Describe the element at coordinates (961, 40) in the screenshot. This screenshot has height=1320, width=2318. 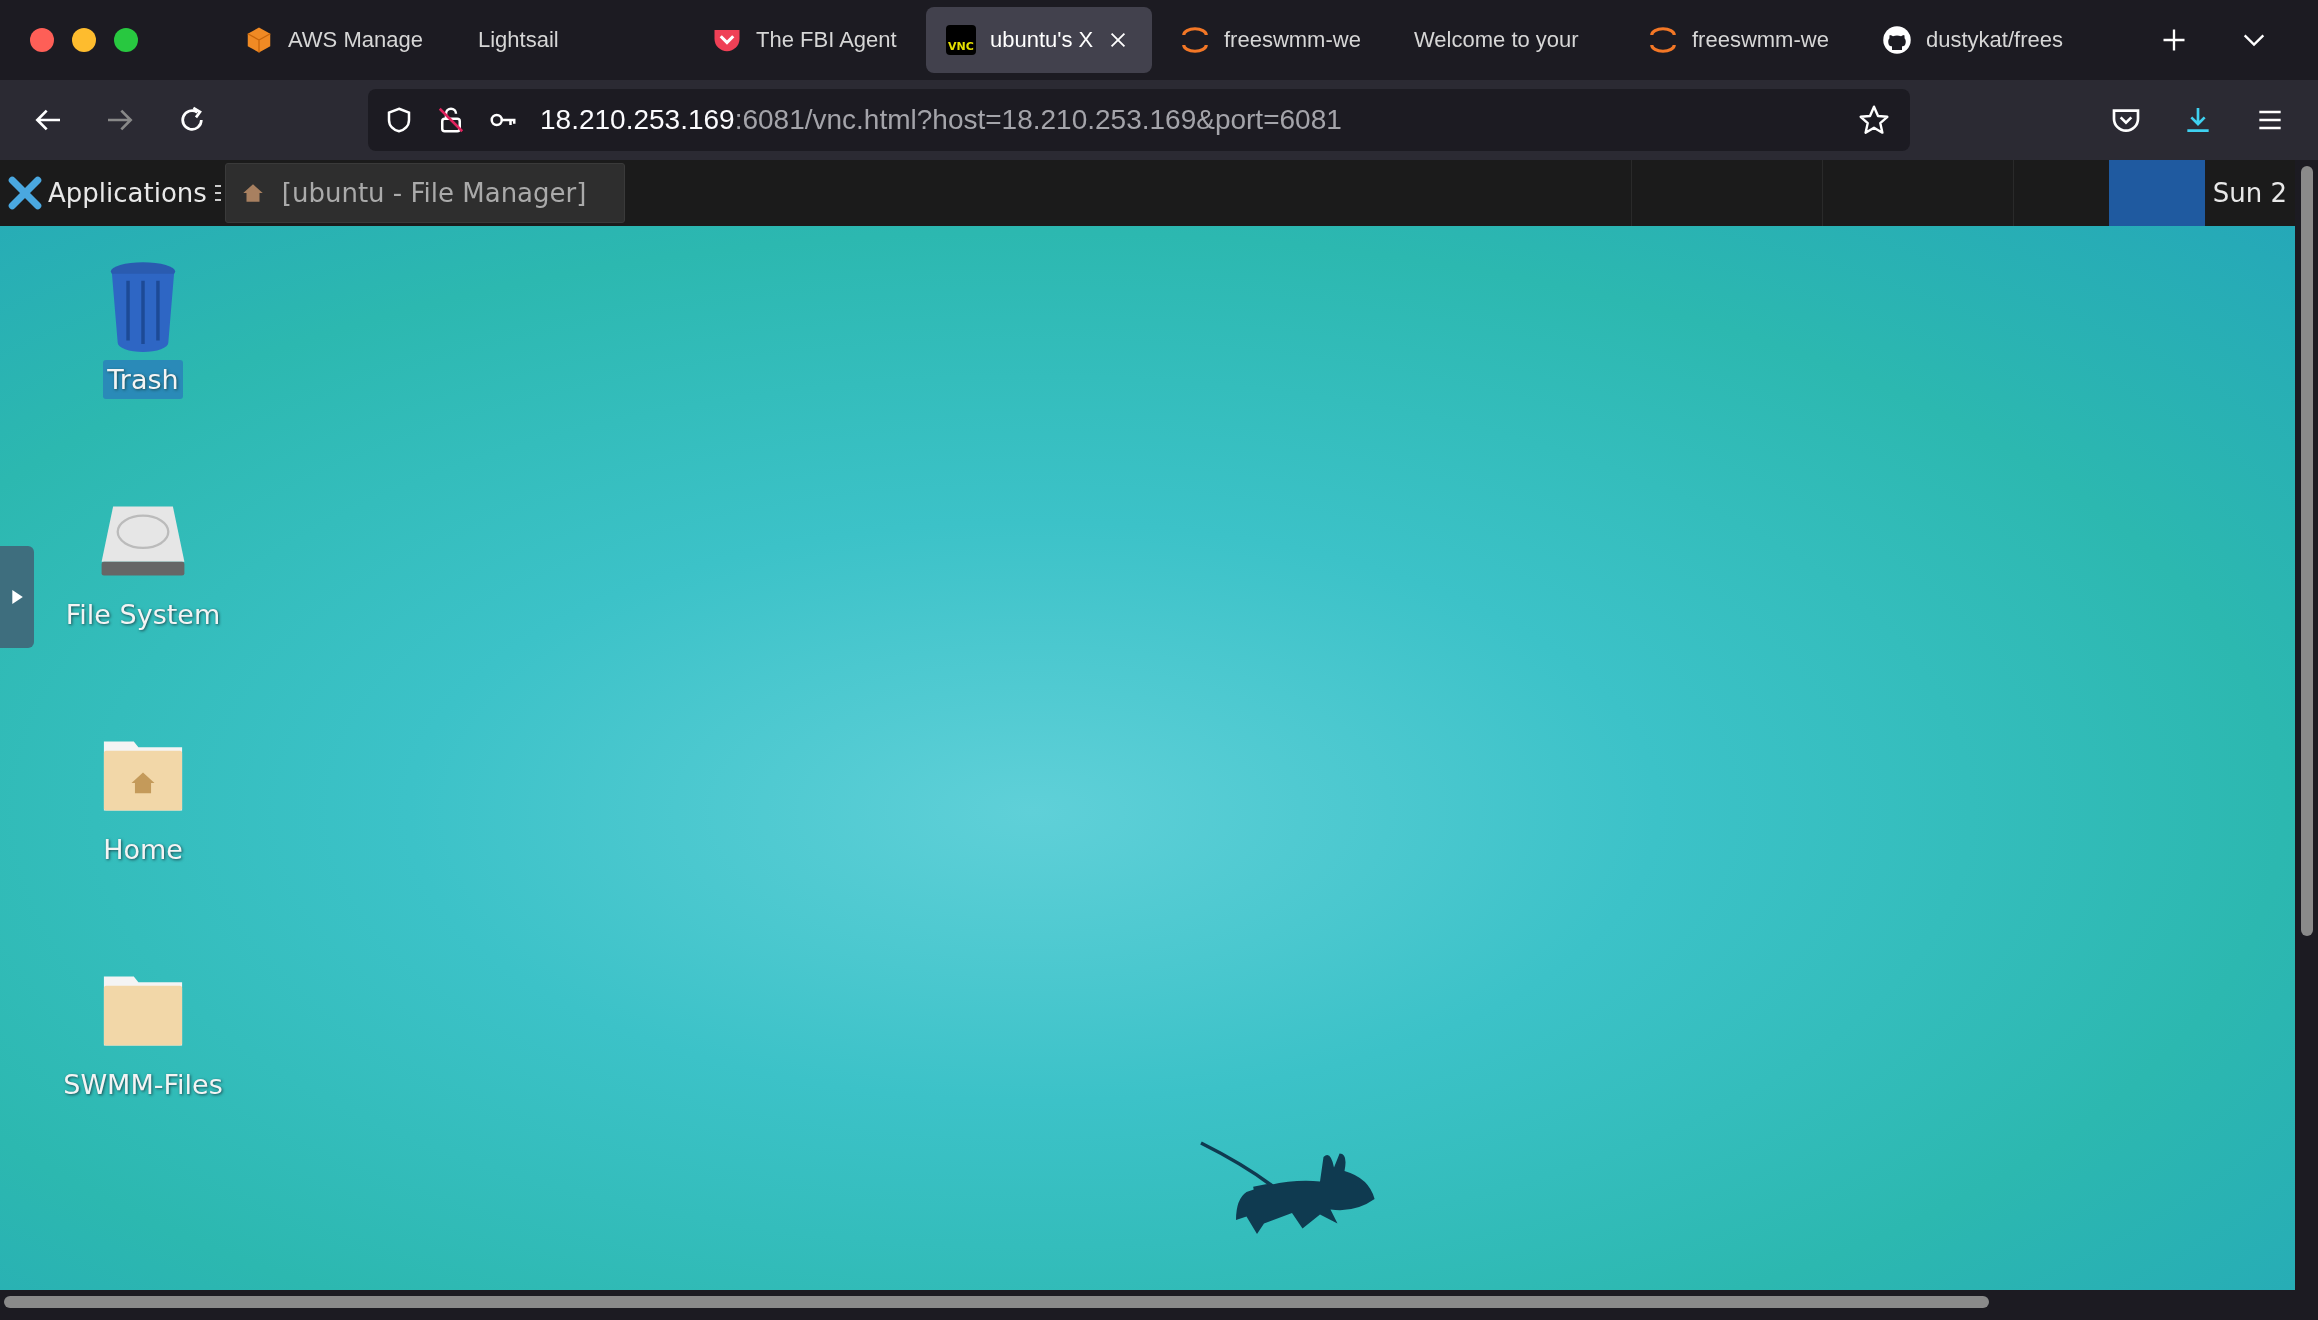
I see `vnc-logo-icon: VNC` at that location.